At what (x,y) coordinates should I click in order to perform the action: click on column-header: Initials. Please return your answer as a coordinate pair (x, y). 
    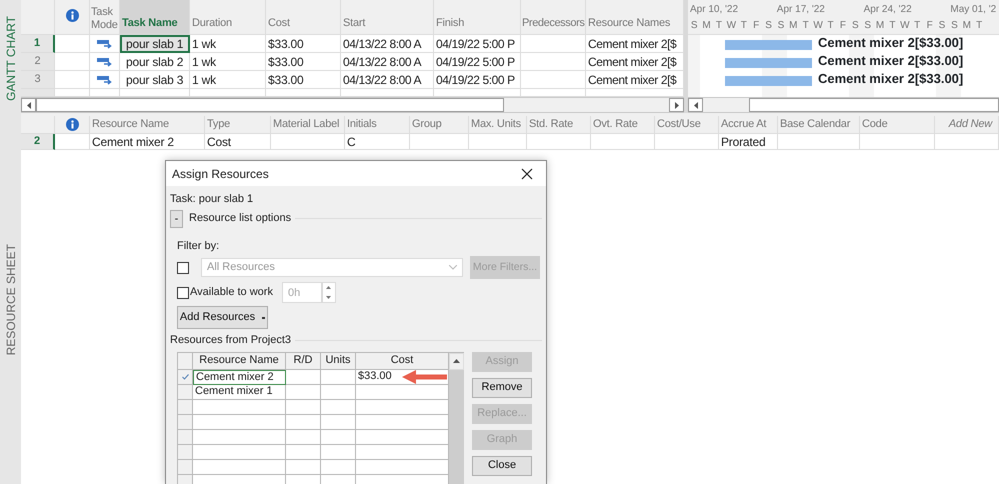
    Looking at the image, I should click on (377, 125).